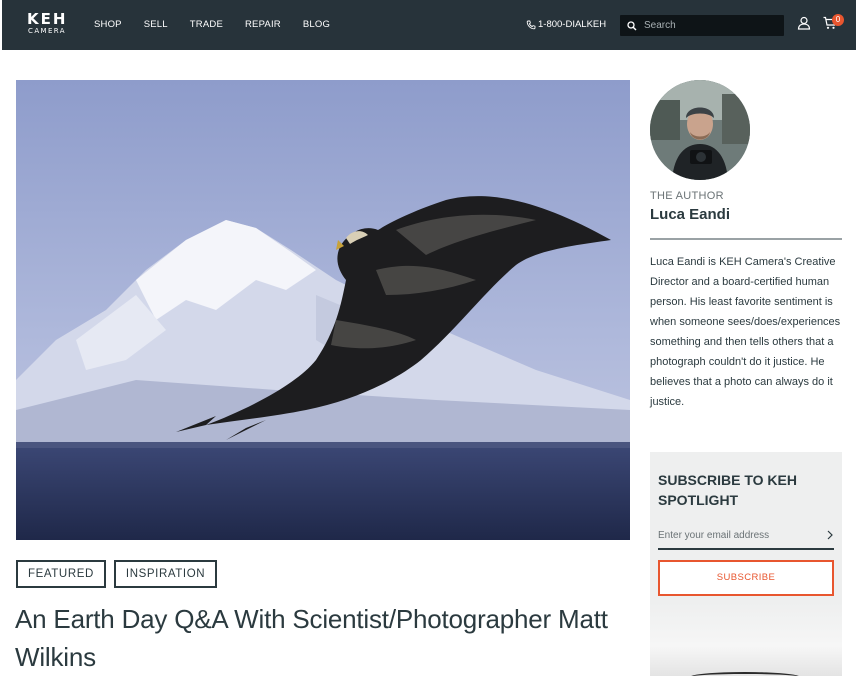  I want to click on subscribe-title: SUBSCRIBE TO KEH SPOTLIGHT, so click(727, 490).